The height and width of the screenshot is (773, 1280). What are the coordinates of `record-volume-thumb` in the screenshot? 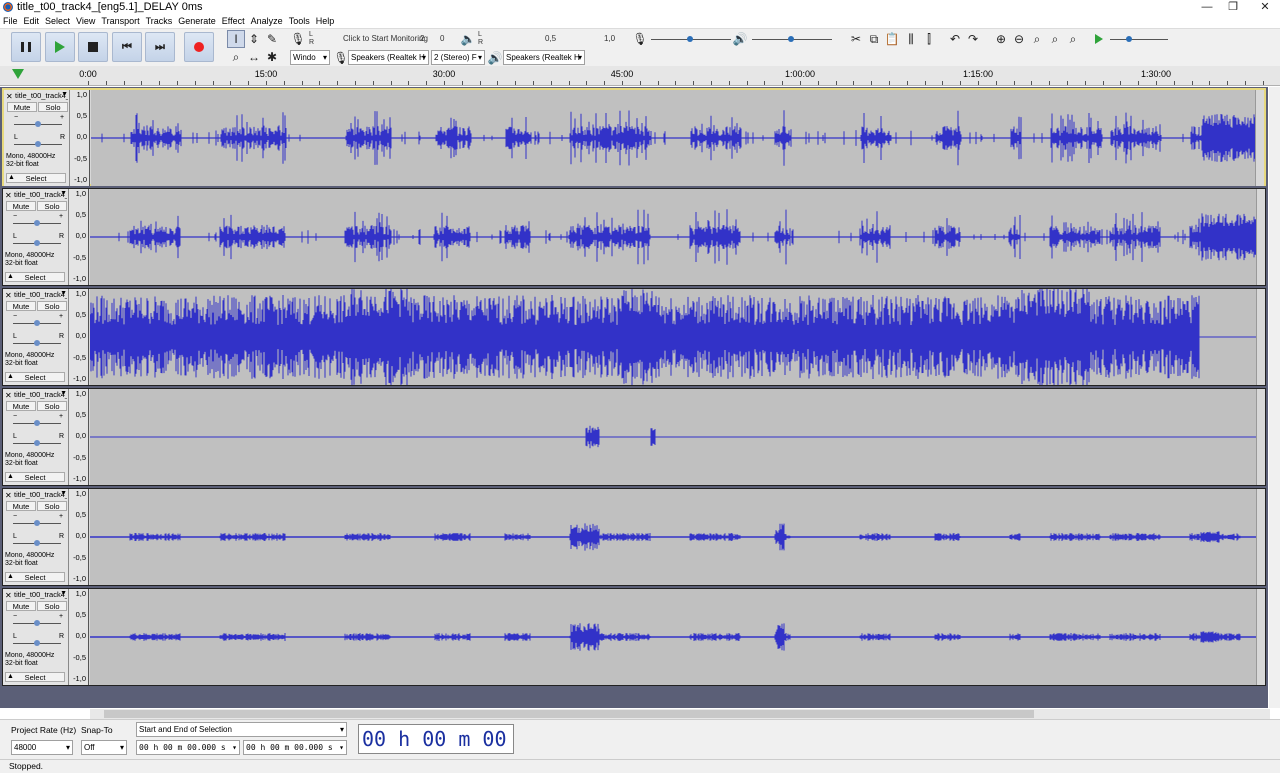 It's located at (690, 39).